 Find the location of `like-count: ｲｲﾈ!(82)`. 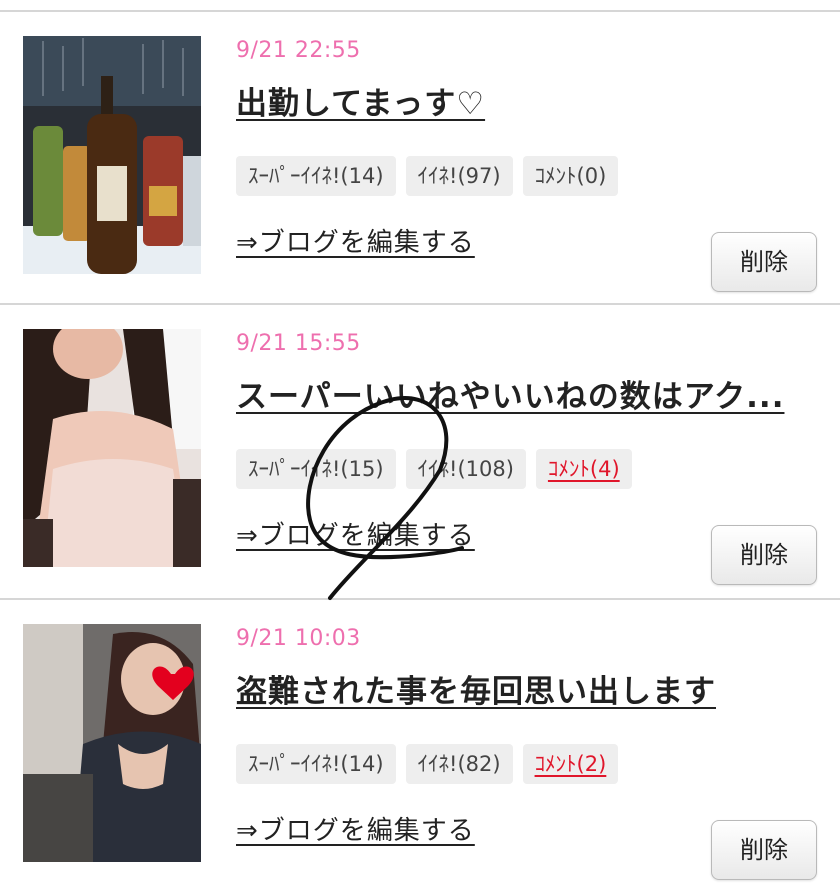

like-count: ｲｲﾈ!(82) is located at coordinates (459, 764).